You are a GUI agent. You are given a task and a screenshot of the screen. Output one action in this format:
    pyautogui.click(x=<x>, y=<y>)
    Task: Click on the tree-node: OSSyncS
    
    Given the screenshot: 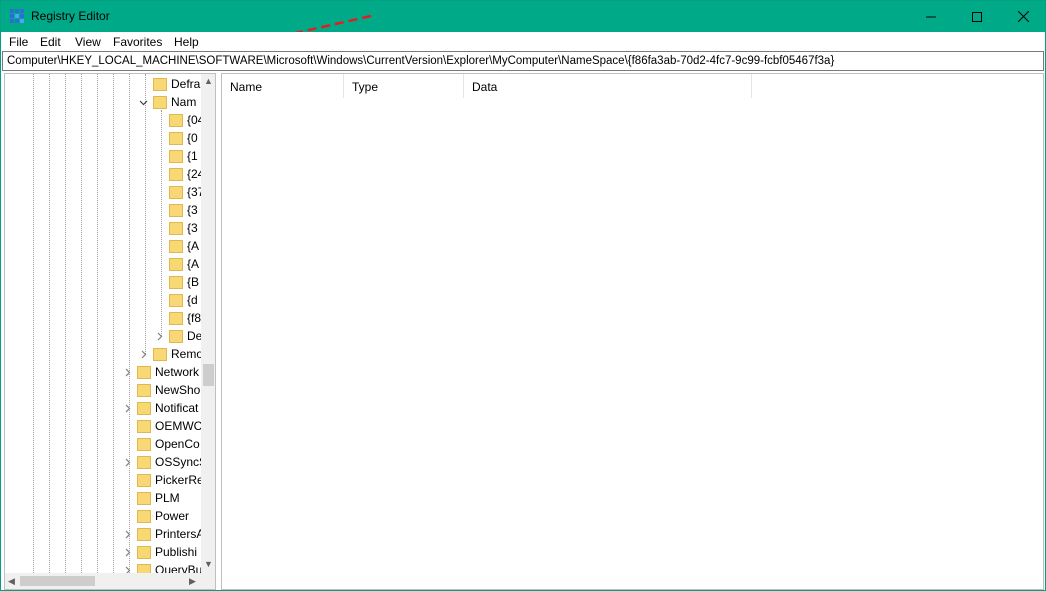 What is the action you would take?
    pyautogui.click(x=172, y=462)
    